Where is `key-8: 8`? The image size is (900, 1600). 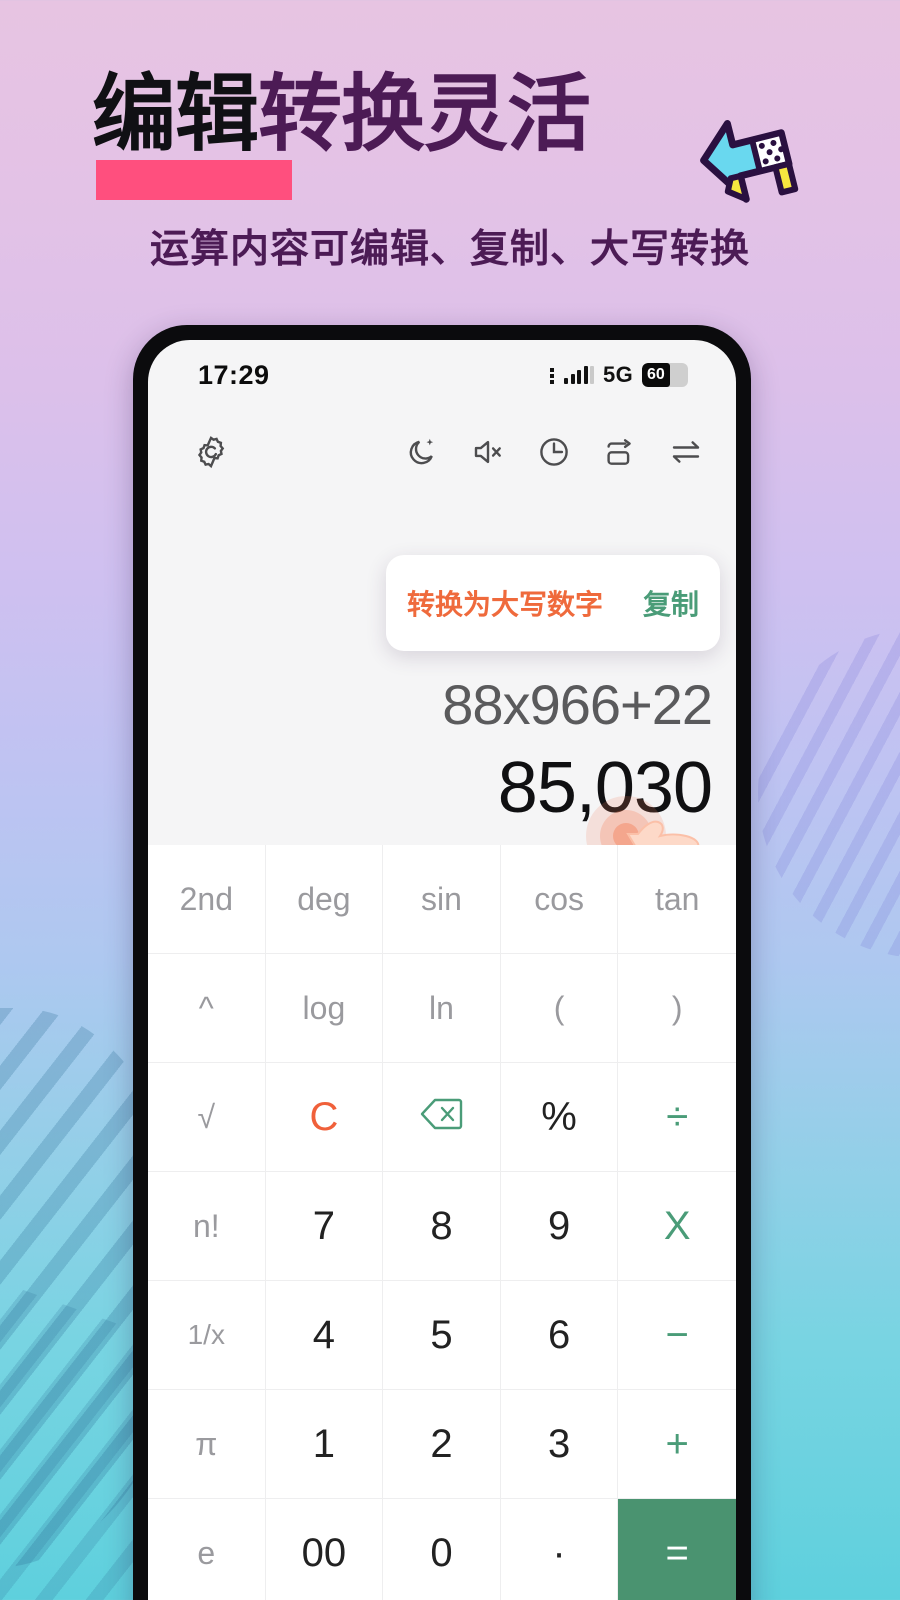 key-8: 8 is located at coordinates (442, 1226).